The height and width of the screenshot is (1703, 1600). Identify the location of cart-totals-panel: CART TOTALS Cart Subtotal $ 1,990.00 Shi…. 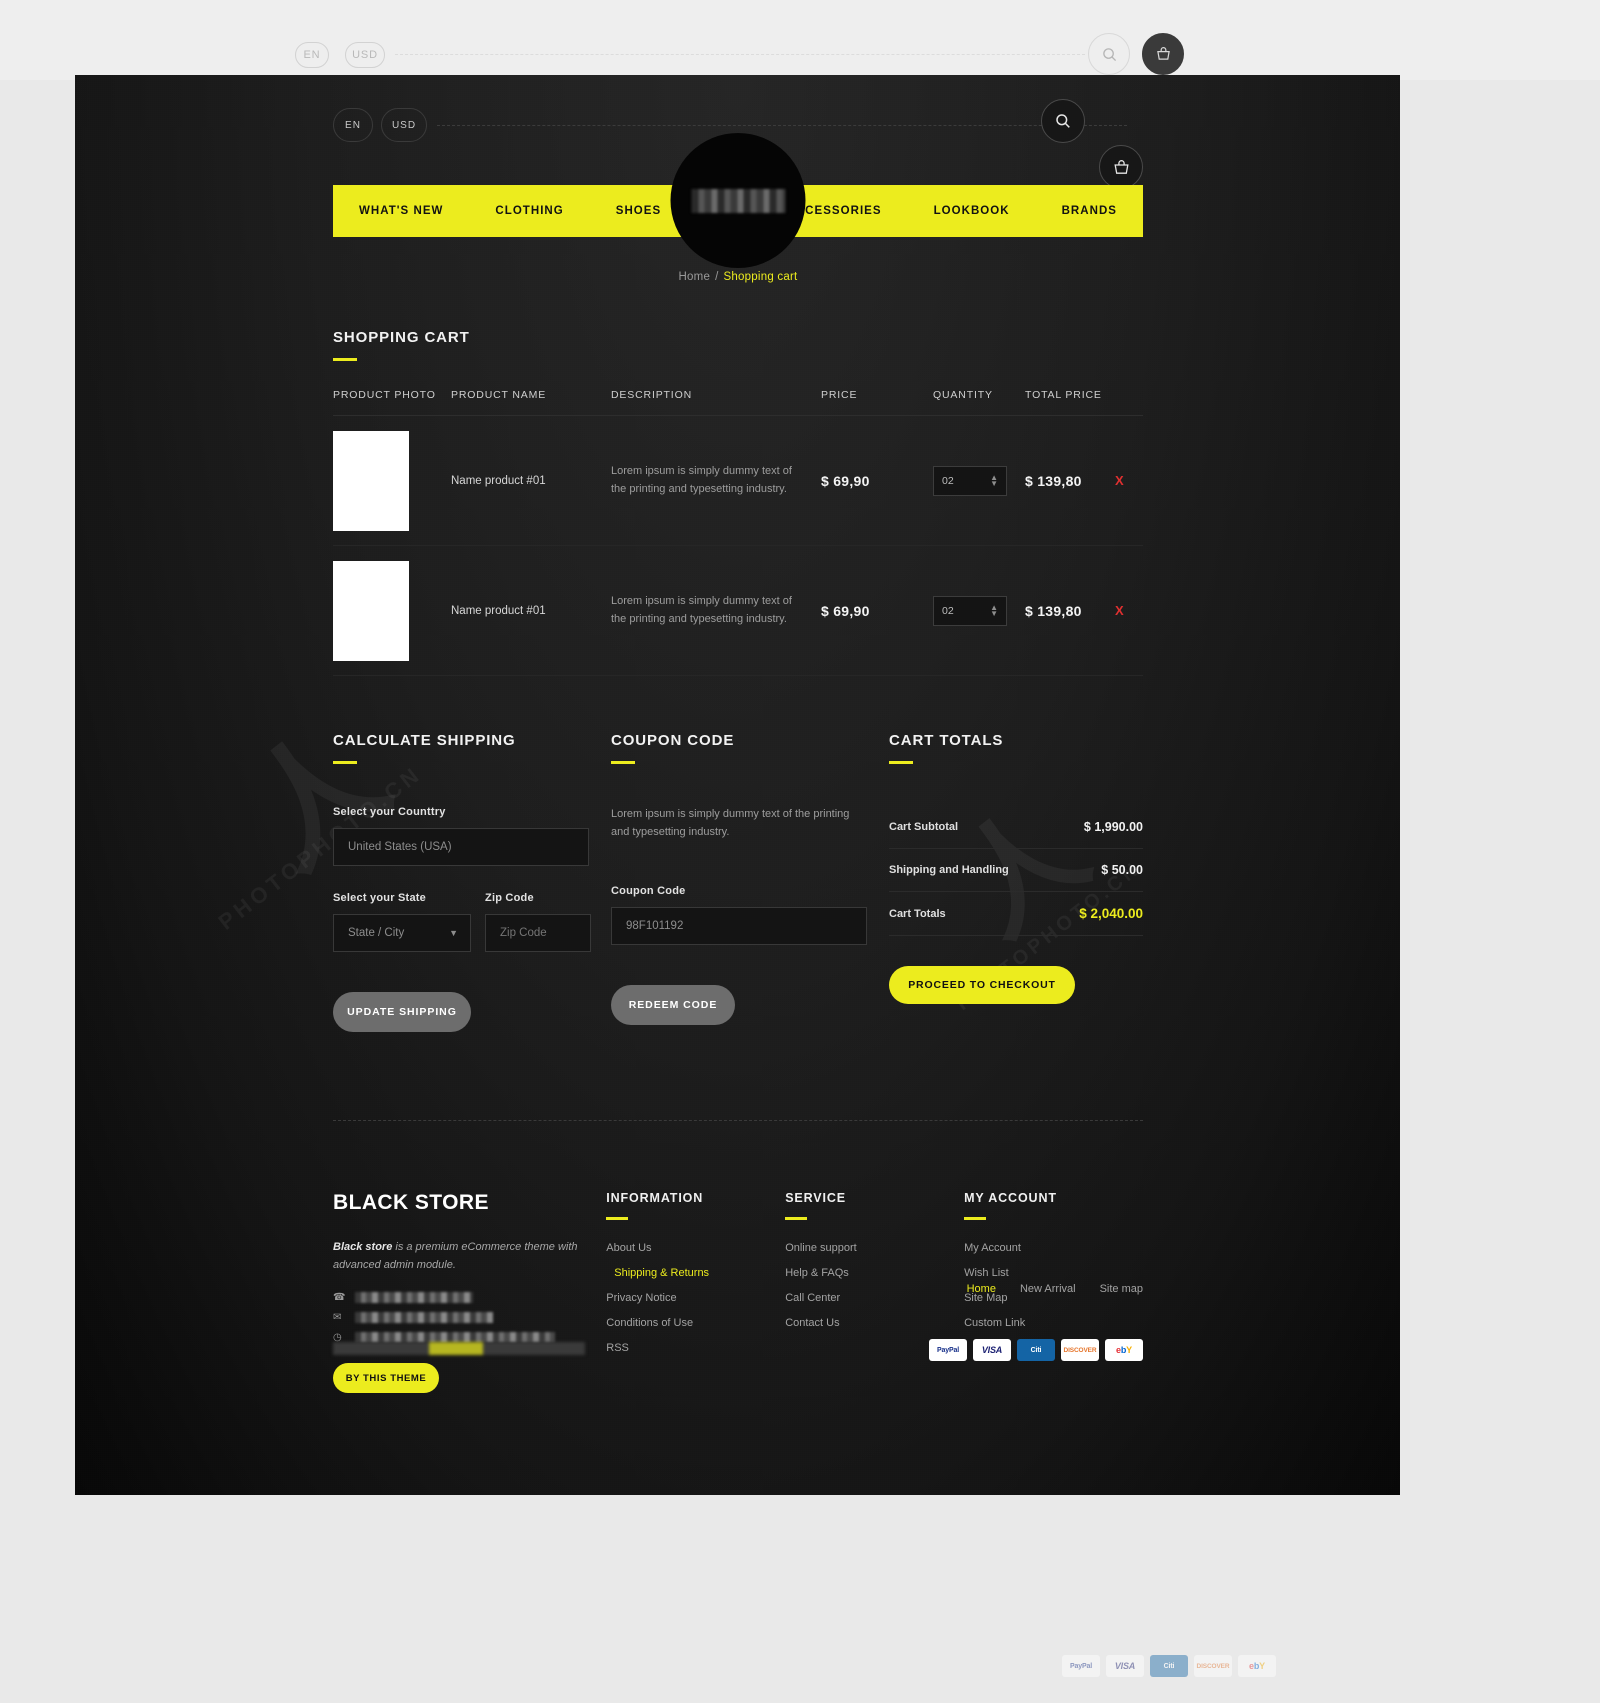
(1016, 882).